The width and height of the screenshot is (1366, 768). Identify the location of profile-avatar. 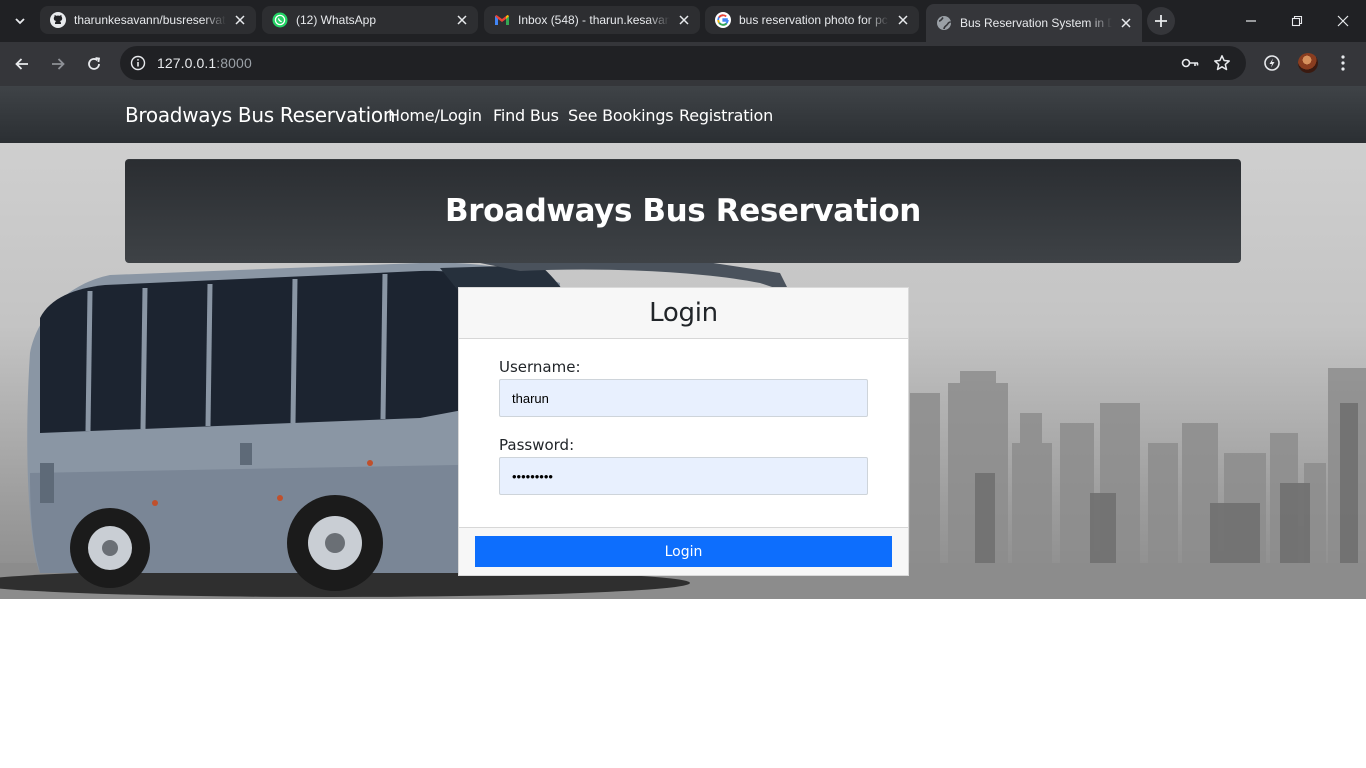
(1308, 63).